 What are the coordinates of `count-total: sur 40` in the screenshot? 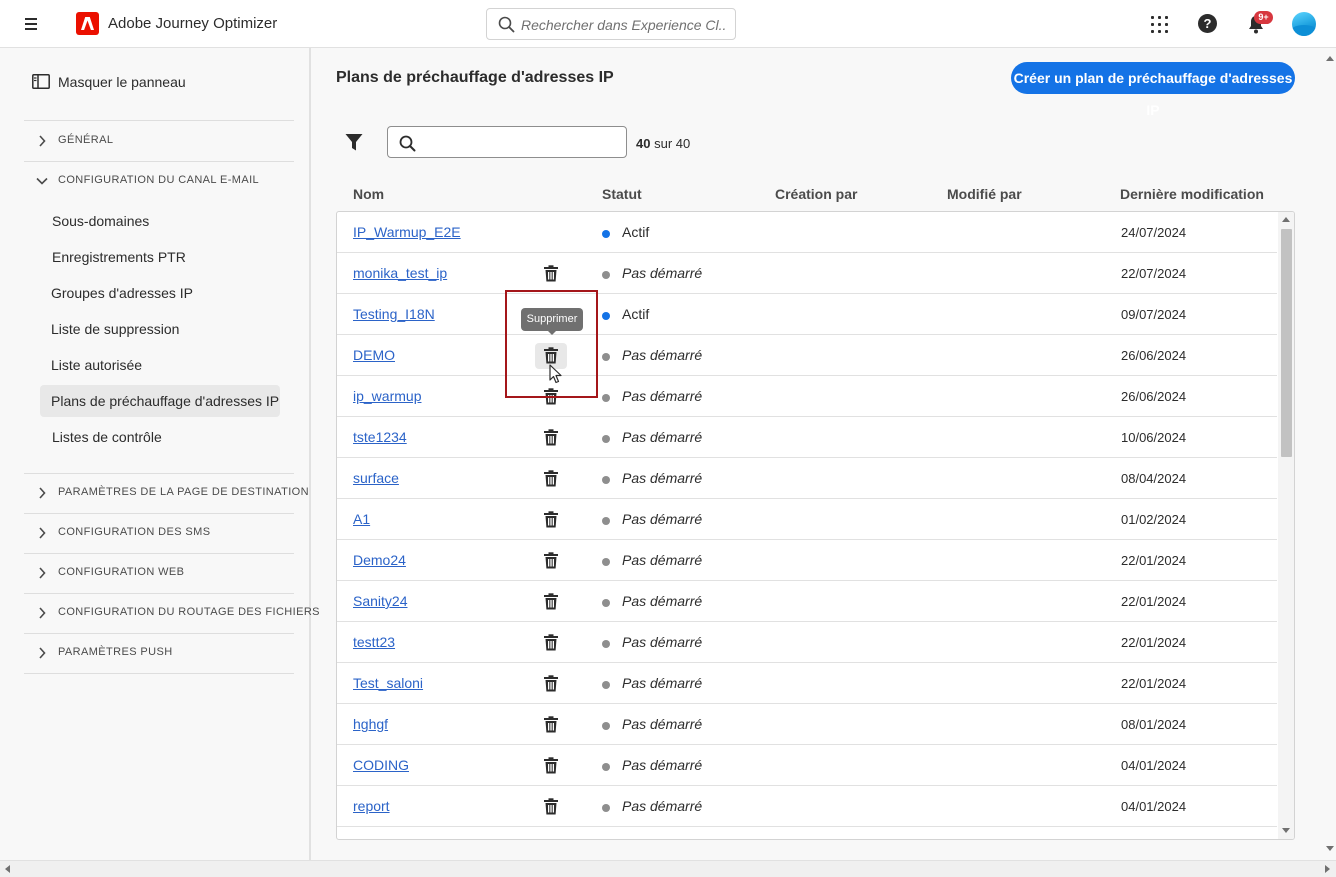 It's located at (672, 143).